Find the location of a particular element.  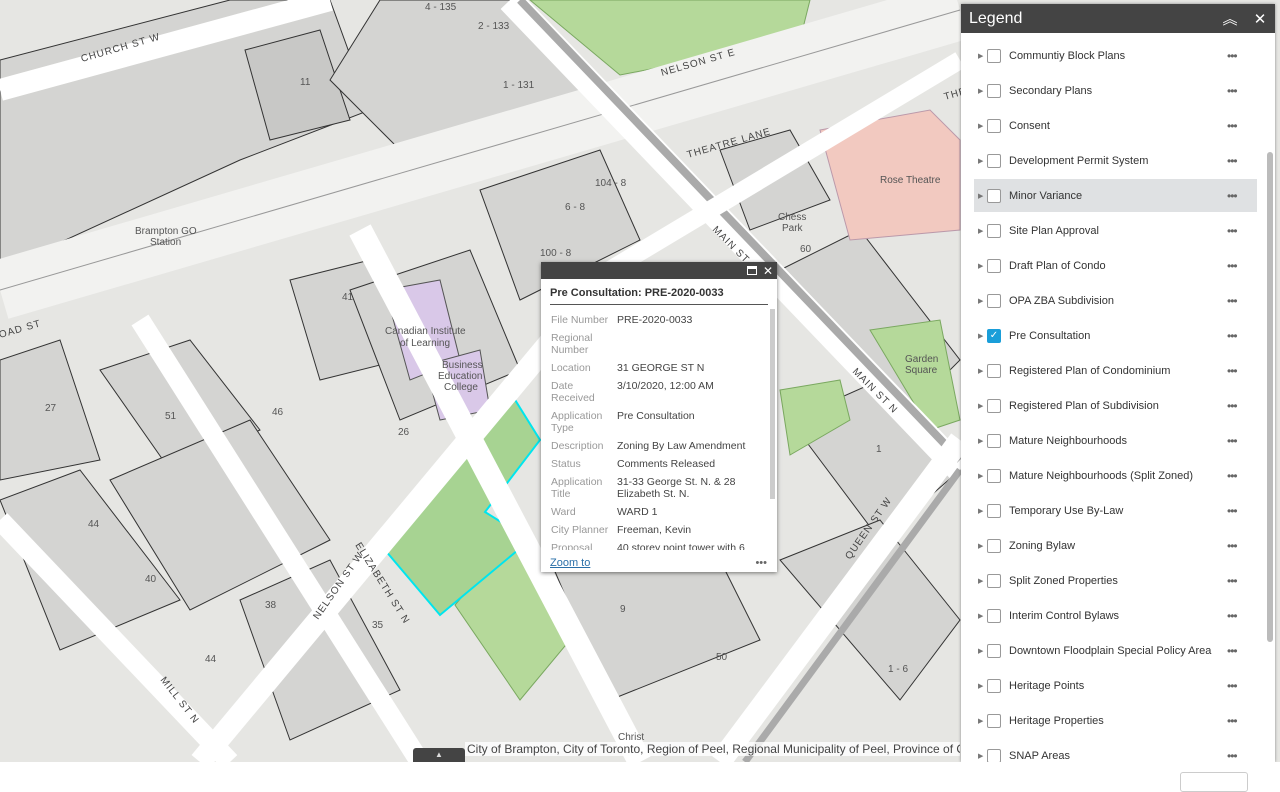

legend-layer-item: ▶ Temporary Use By-Law ••• is located at coordinates (1115, 510).